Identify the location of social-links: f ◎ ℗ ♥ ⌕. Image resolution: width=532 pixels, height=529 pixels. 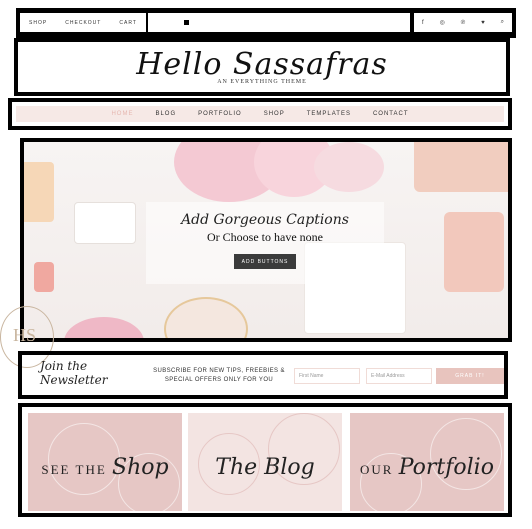
(463, 22).